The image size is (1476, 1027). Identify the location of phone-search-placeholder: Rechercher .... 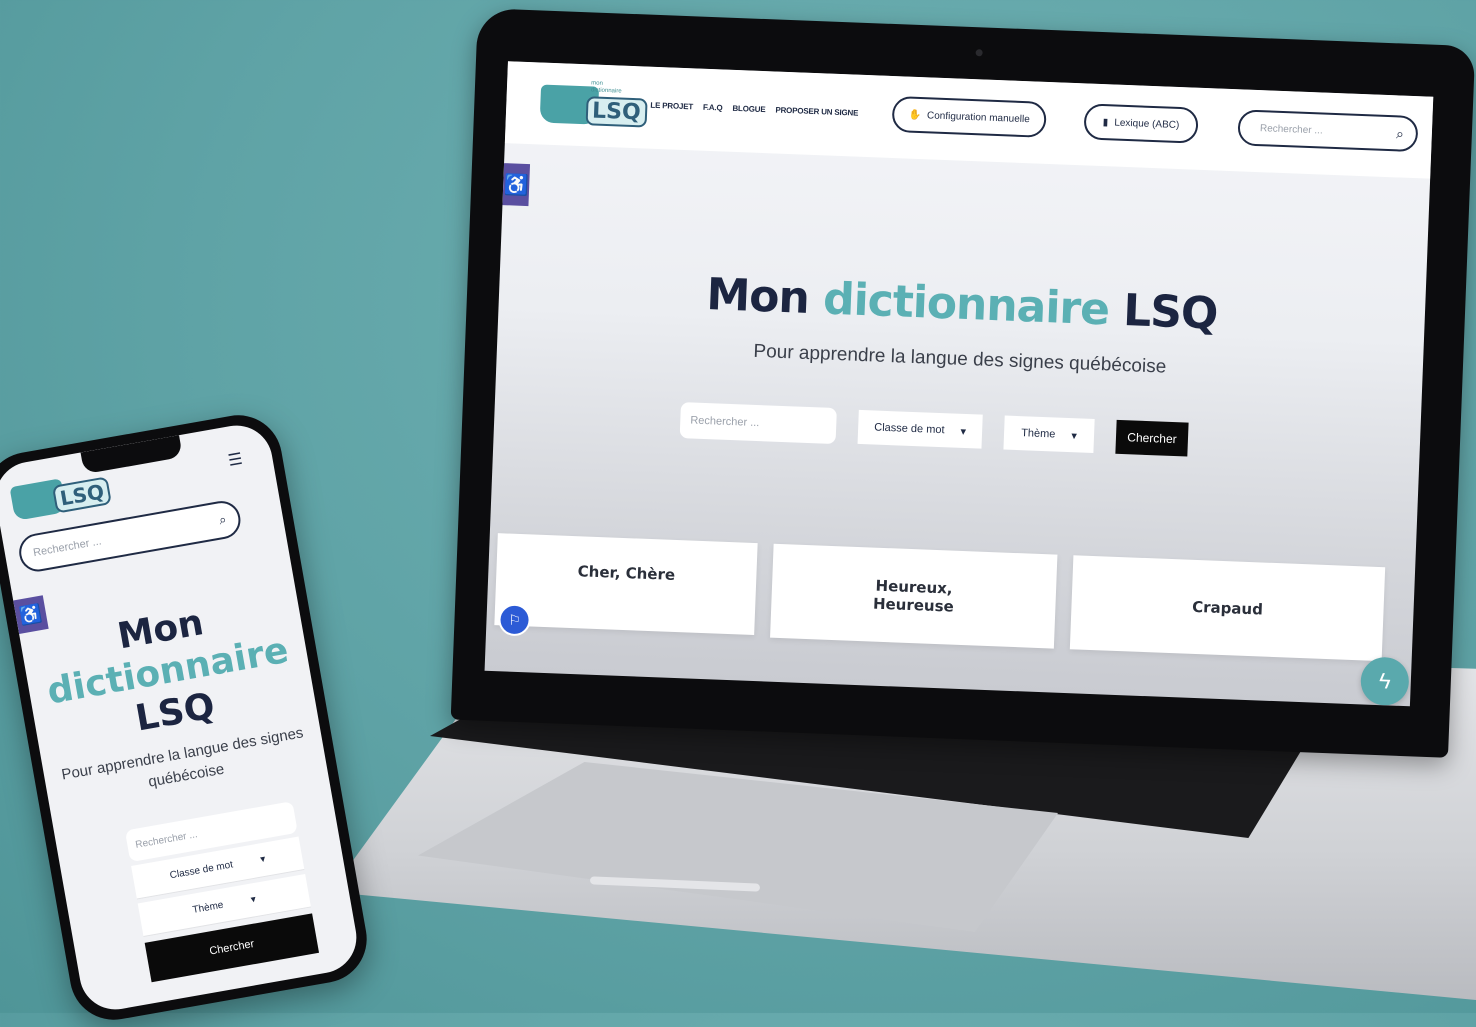
(67, 547).